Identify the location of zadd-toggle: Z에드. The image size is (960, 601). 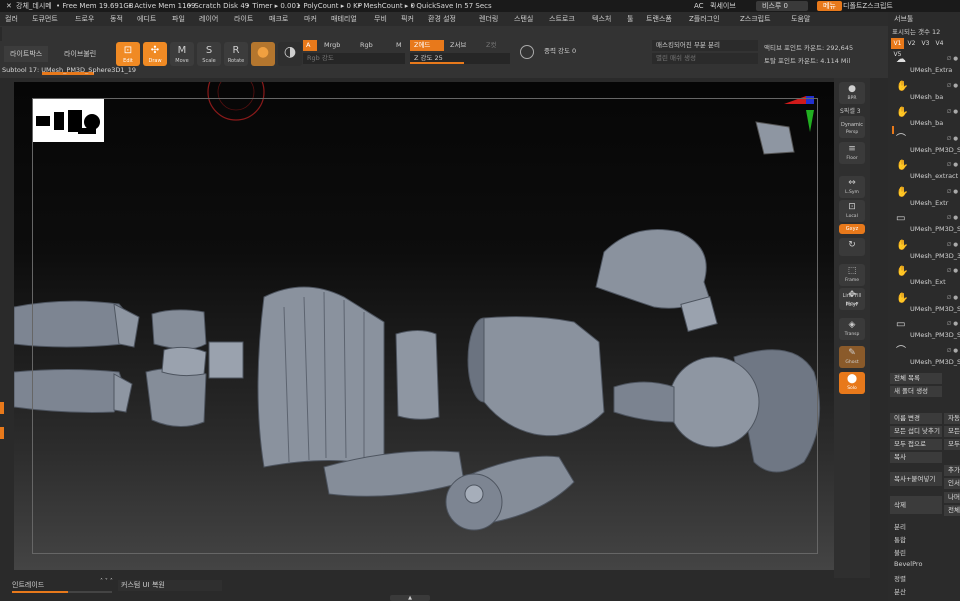
(427, 45).